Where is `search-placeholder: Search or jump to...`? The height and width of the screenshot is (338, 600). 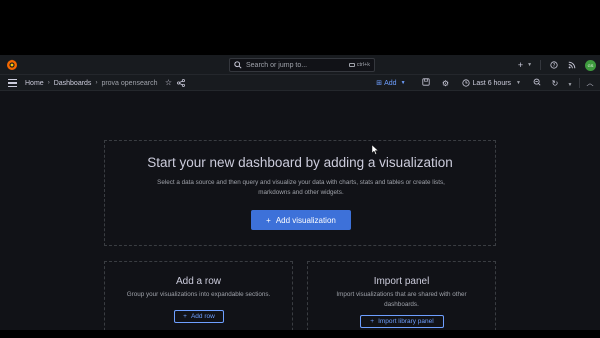
search-placeholder: Search or jump to... is located at coordinates (277, 65).